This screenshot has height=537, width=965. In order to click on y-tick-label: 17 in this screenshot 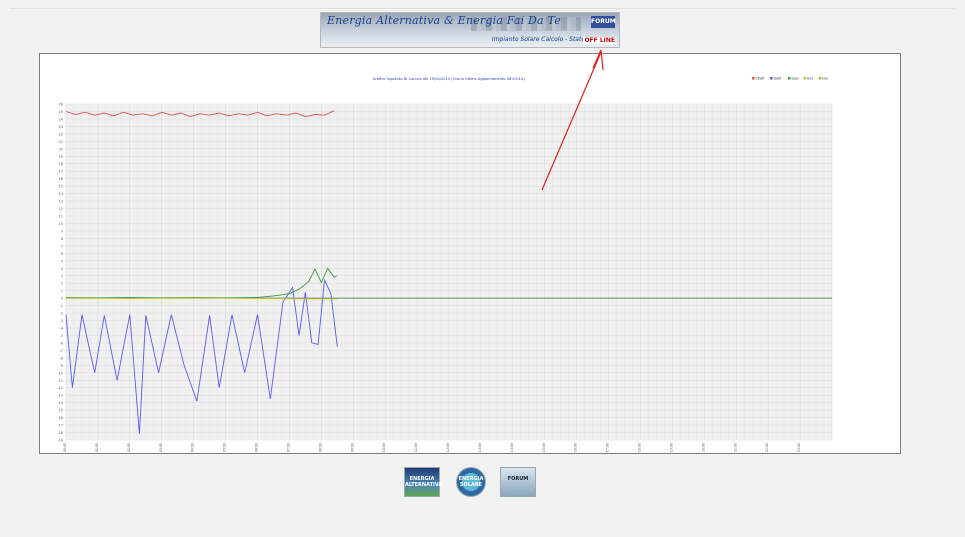, I will do `click(61, 172)`.